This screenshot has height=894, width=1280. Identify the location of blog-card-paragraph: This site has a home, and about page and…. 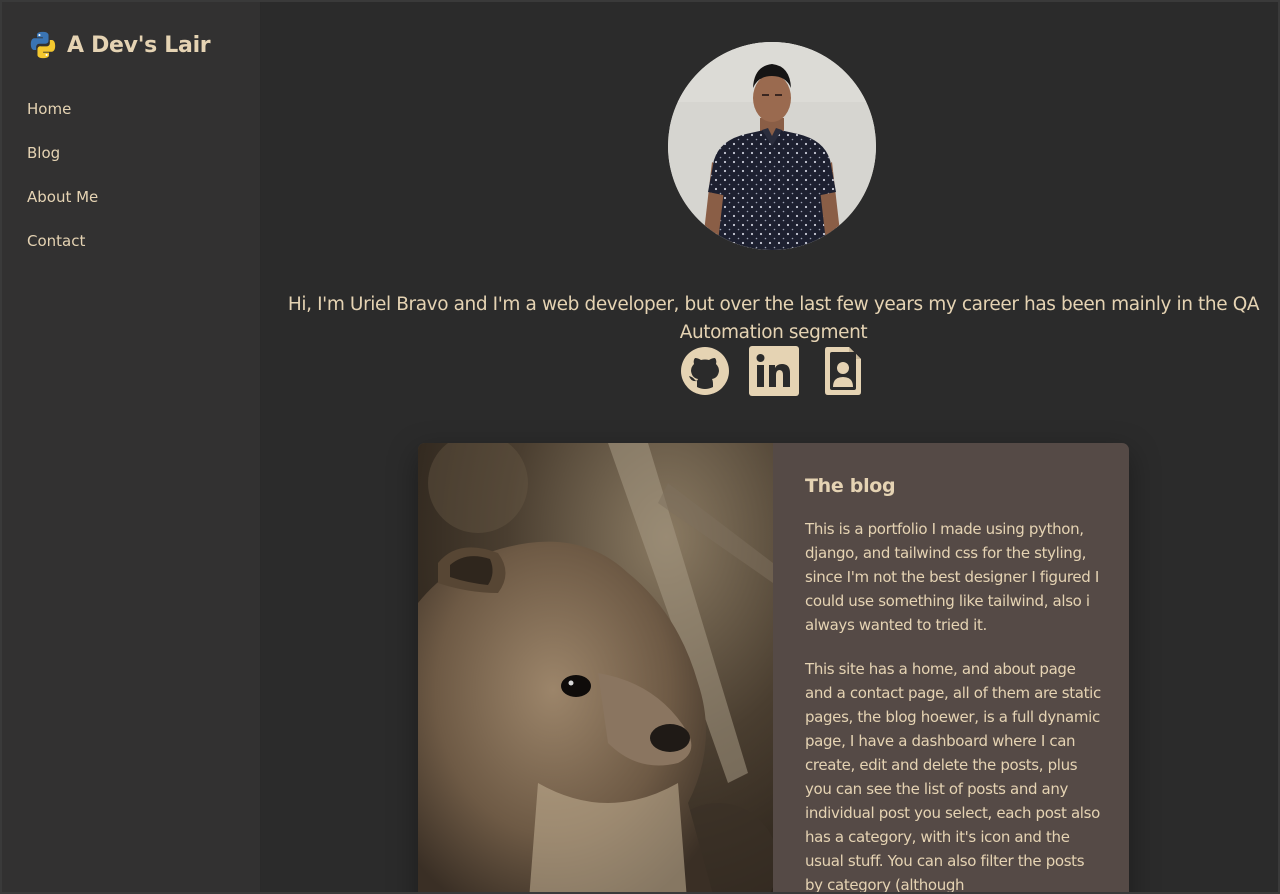
(953, 777).